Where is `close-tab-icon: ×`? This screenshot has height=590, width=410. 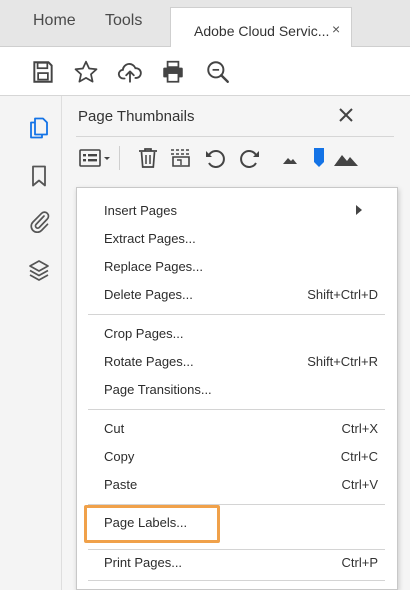 close-tab-icon: × is located at coordinates (336, 29).